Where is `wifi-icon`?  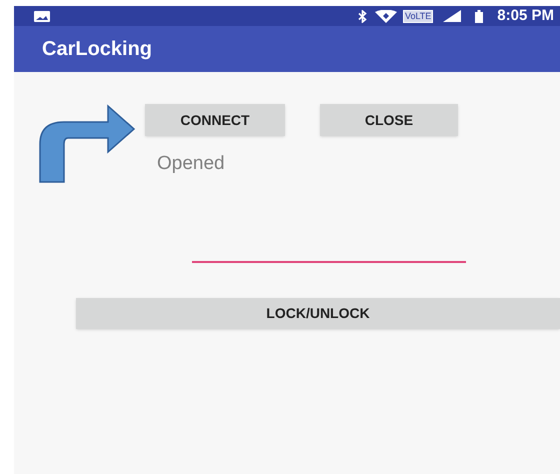
wifi-icon is located at coordinates (385, 16).